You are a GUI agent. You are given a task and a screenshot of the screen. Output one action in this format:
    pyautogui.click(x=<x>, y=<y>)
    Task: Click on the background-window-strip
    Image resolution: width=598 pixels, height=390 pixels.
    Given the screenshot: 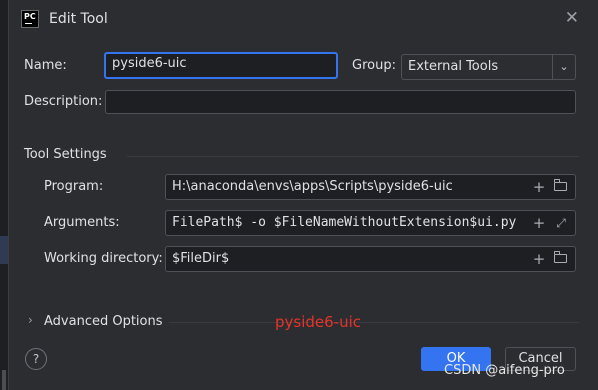 What is the action you would take?
    pyautogui.click(x=4, y=195)
    